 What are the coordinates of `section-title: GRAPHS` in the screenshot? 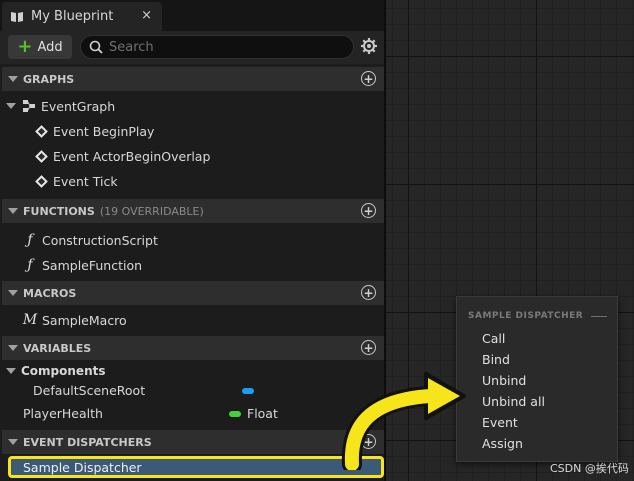 It's located at (49, 79).